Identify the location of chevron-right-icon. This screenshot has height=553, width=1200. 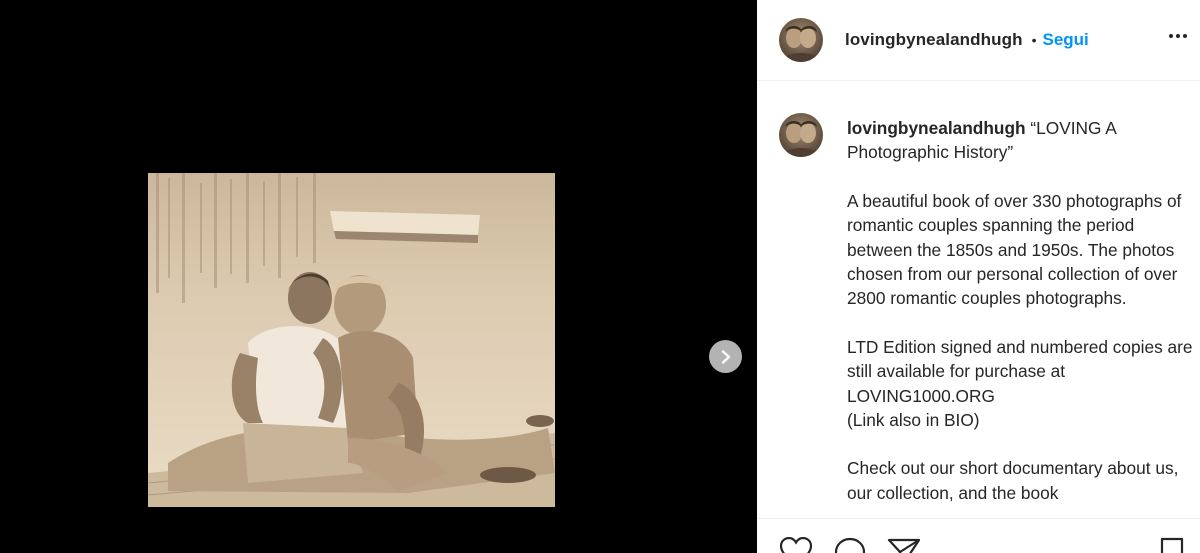
(725, 356).